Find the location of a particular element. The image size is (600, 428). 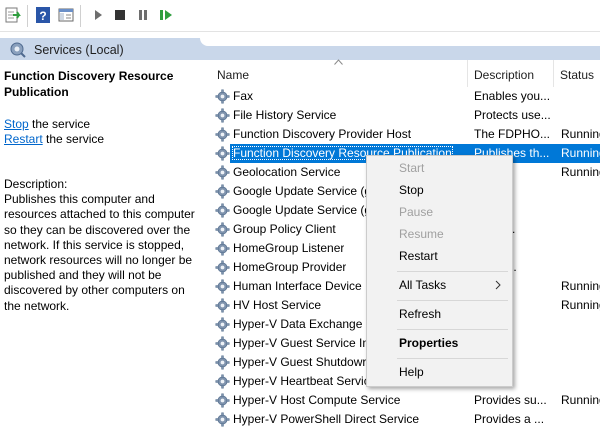

menu-item-pause-label: Pause is located at coordinates (416, 212).